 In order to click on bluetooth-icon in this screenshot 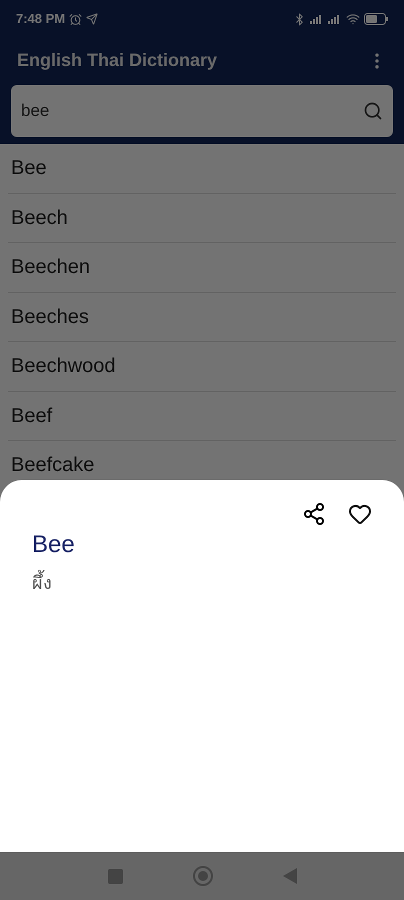, I will do `click(299, 19)`.